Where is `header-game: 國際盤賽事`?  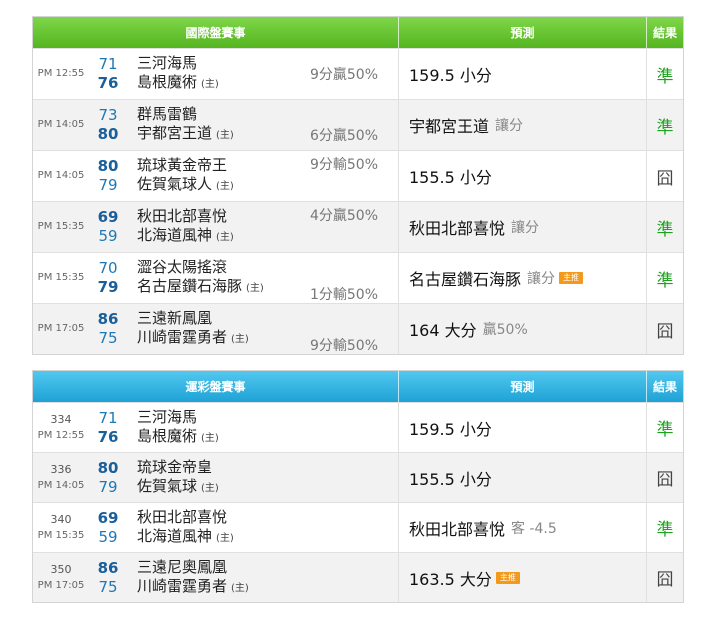
header-game: 國際盤賽事 is located at coordinates (216, 32).